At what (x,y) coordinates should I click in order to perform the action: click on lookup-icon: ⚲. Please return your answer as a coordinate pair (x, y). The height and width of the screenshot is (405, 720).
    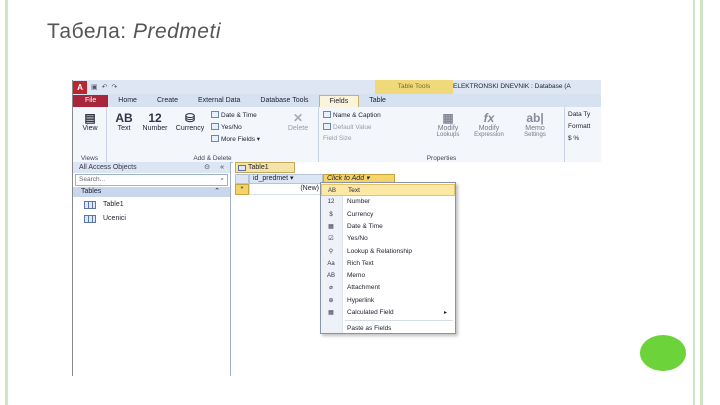
    Looking at the image, I should click on (331, 251).